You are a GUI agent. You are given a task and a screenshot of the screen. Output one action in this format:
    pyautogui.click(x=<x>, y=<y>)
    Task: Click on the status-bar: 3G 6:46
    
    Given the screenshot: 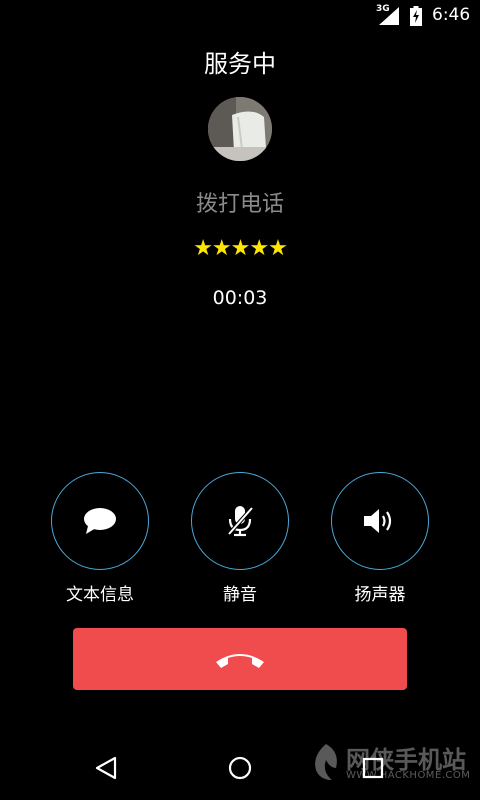 What is the action you would take?
    pyautogui.click(x=240, y=16)
    